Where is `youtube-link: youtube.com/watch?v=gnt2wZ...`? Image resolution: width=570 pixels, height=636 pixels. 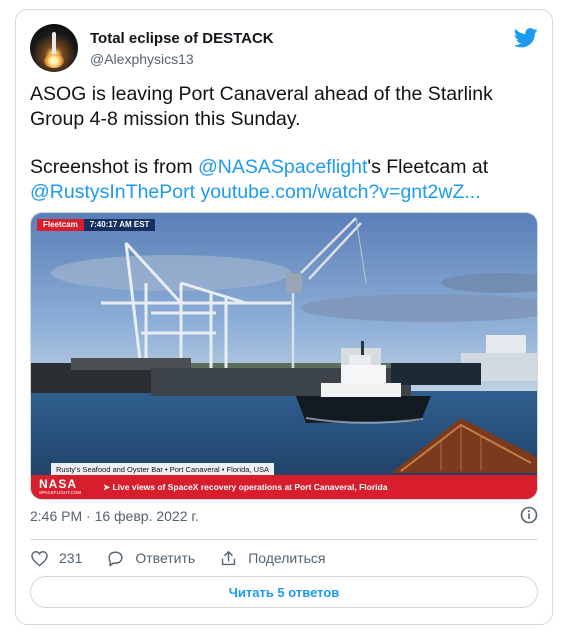
youtube-link: youtube.com/watch?v=gnt2wZ... is located at coordinates (340, 192).